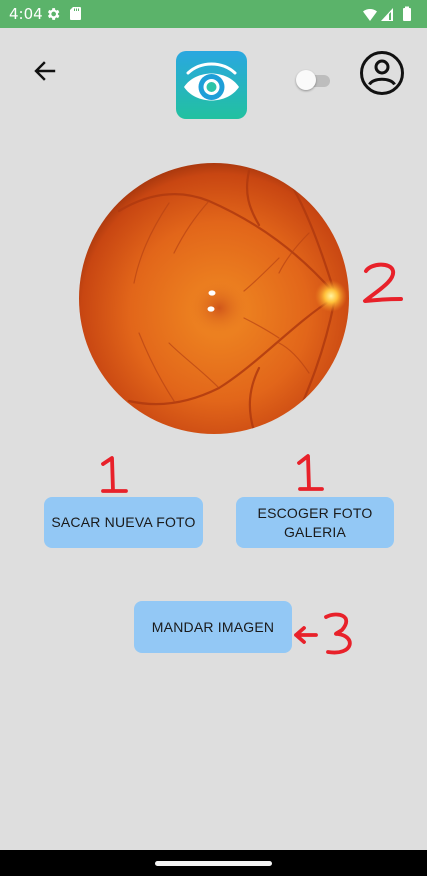 The height and width of the screenshot is (876, 427). What do you see at coordinates (315, 522) in the screenshot?
I see `gallery-button: ESCOGER FOTO GALERIA` at bounding box center [315, 522].